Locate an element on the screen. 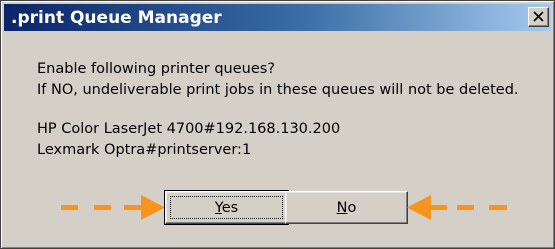  close-button is located at coordinates (538, 17).